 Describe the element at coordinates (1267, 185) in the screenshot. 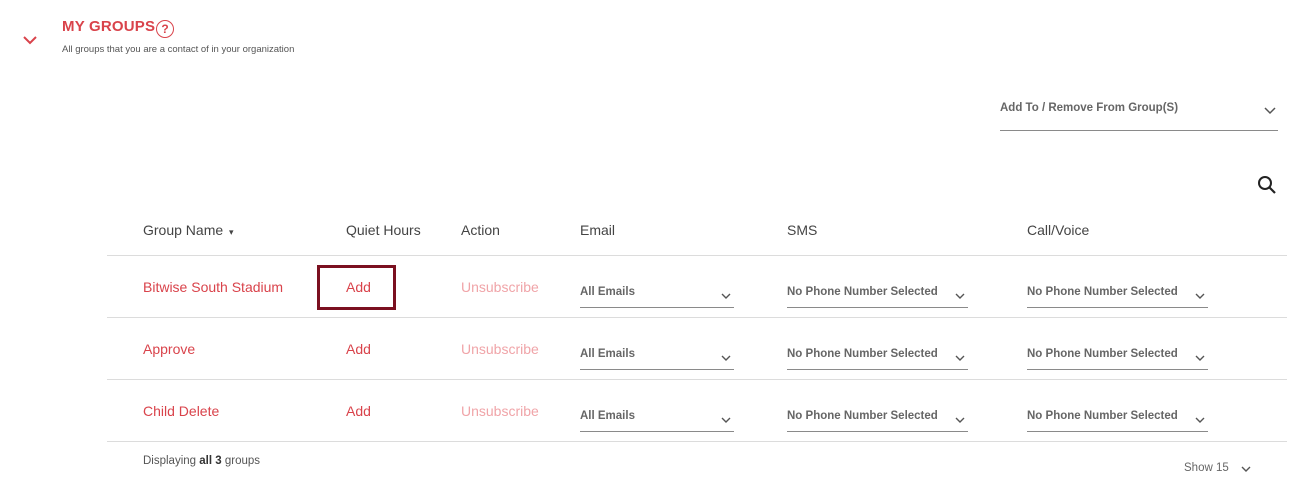

I see `search-icon` at that location.